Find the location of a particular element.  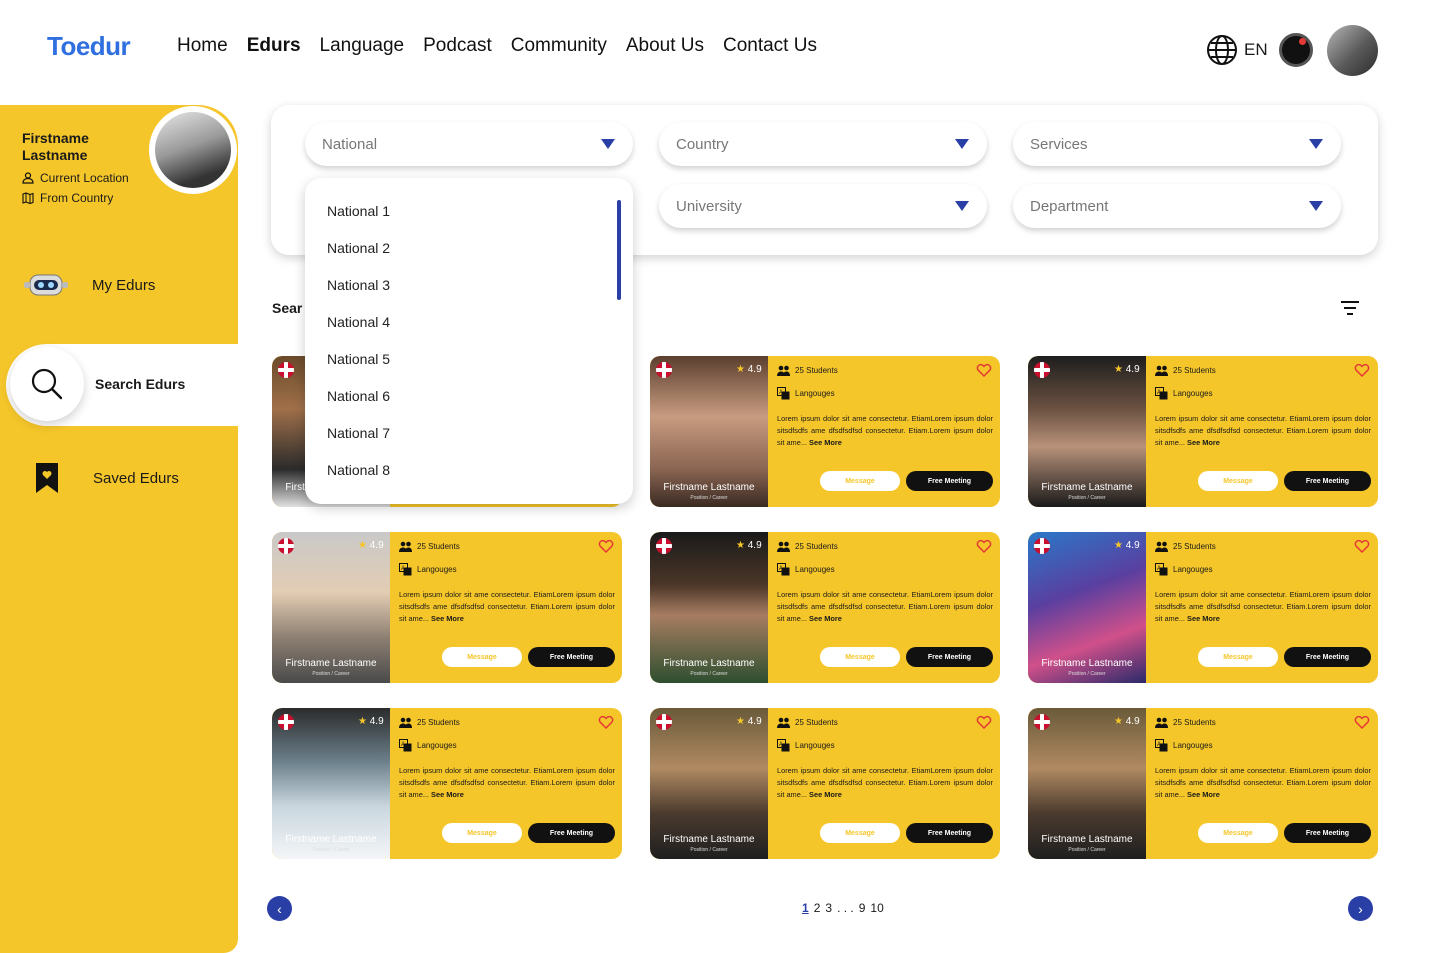

national-option: National 3 is located at coordinates (358, 285).